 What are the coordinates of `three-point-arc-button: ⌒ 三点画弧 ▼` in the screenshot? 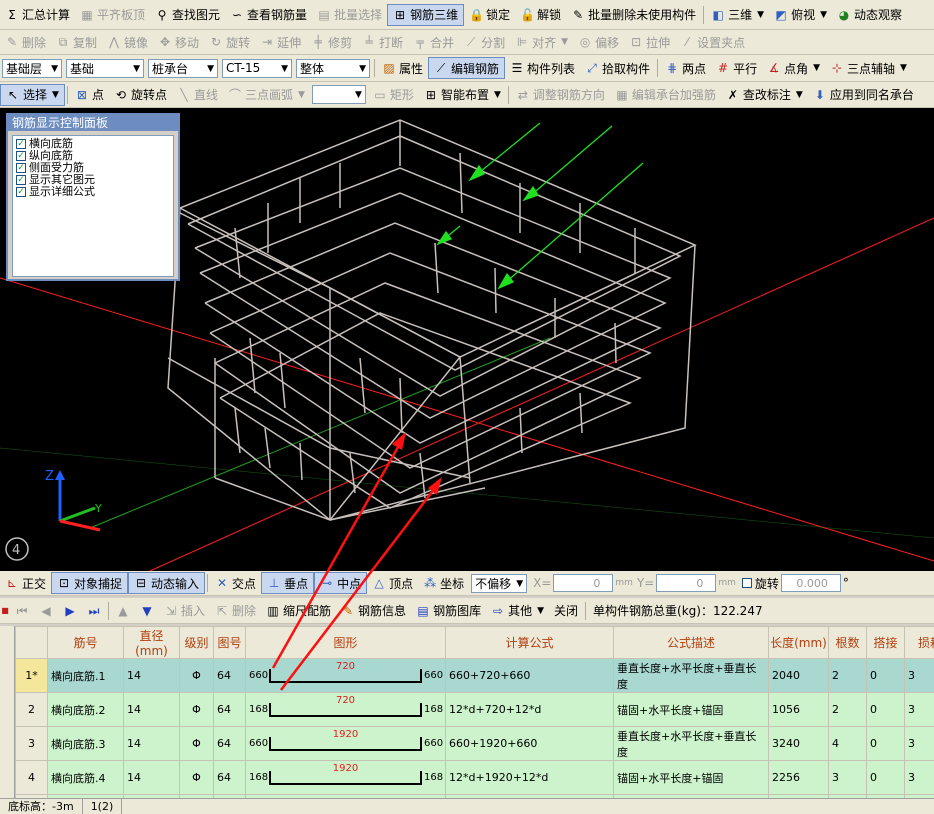 It's located at (266, 95).